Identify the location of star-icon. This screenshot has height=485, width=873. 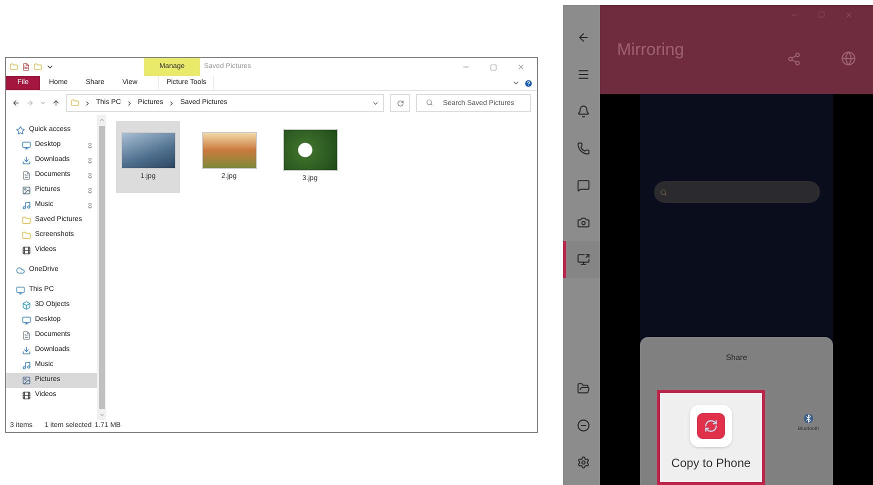
(20, 130).